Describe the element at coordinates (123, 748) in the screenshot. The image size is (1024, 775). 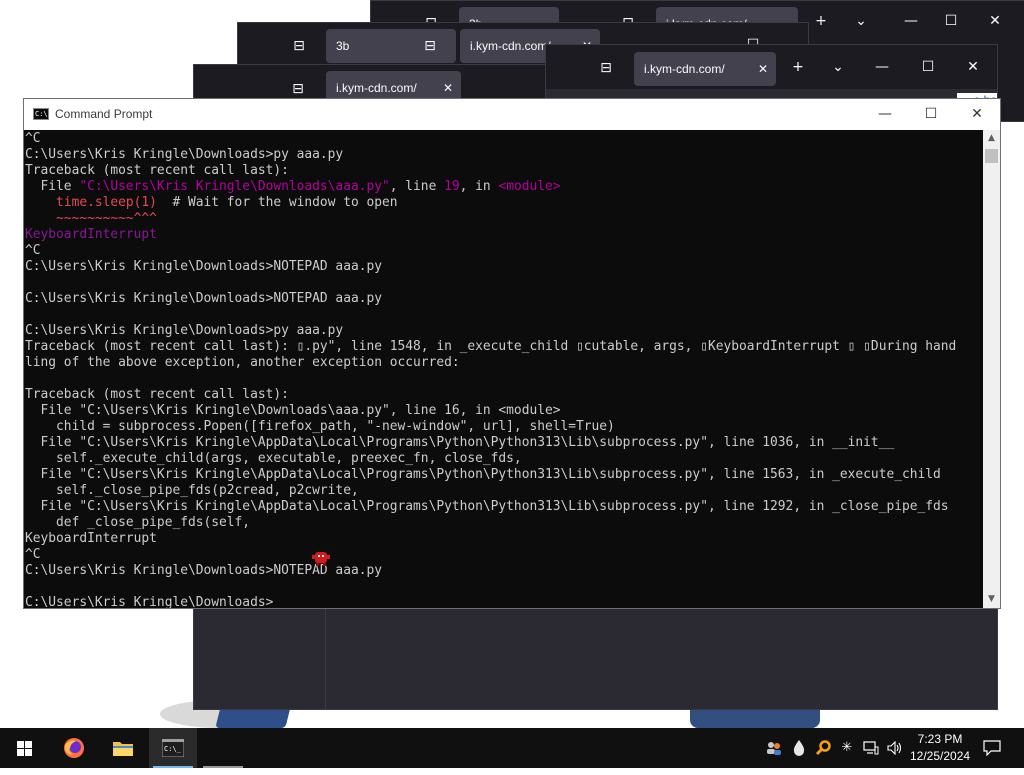
I see `file-explorer-icon` at that location.